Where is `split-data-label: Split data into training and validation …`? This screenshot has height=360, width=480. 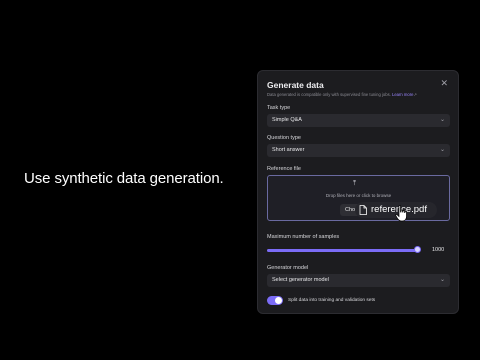
split-data-label: Split data into training and validation … is located at coordinates (332, 300).